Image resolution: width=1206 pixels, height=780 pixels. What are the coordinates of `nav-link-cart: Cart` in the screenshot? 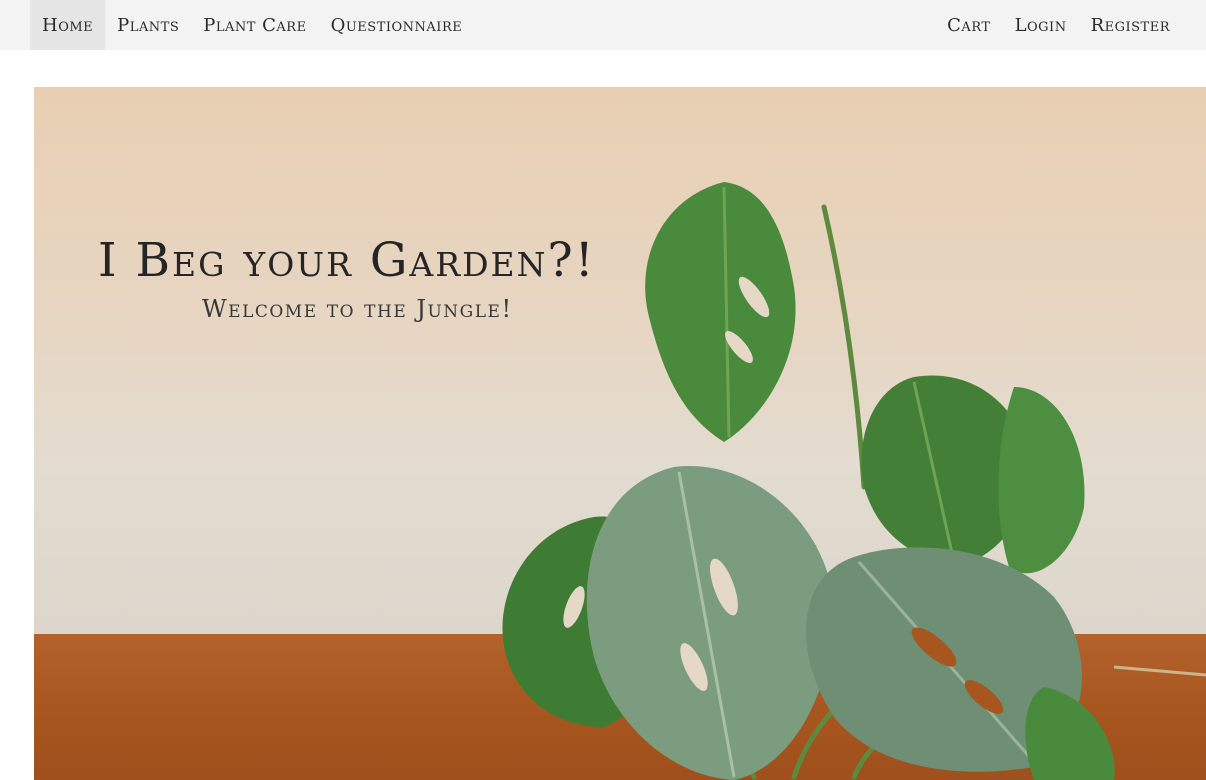 It's located at (968, 25).